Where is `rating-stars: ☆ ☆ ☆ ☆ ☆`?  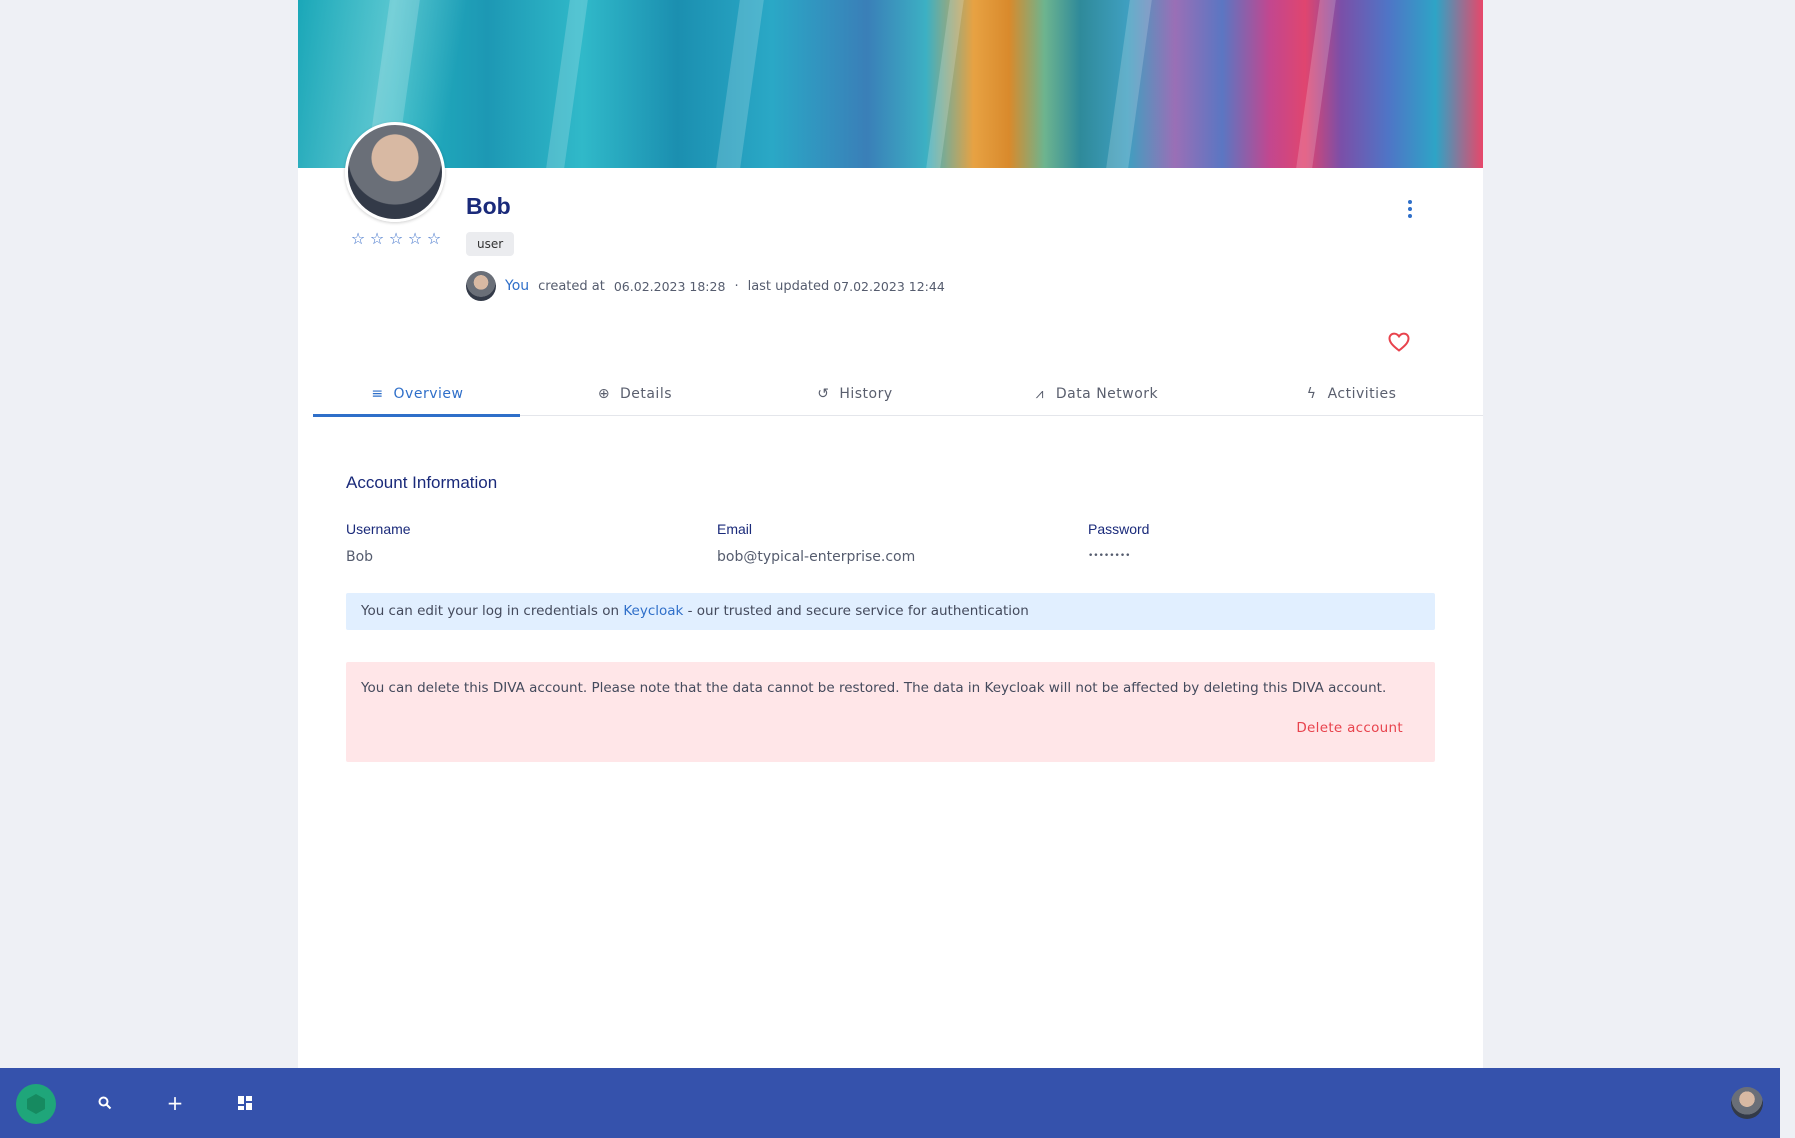 rating-stars: ☆ ☆ ☆ ☆ ☆ is located at coordinates (396, 239).